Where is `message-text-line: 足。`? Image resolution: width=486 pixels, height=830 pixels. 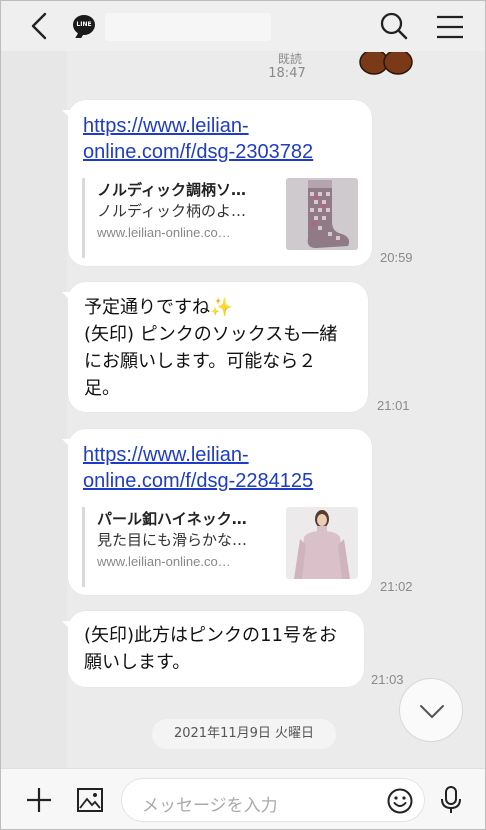
message-text-line: 足。 is located at coordinates (102, 388).